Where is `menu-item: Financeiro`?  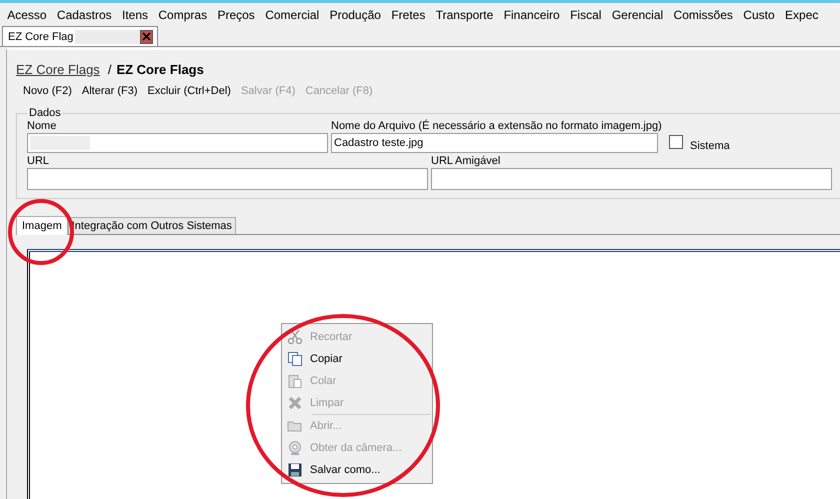
menu-item: Financeiro is located at coordinates (531, 15).